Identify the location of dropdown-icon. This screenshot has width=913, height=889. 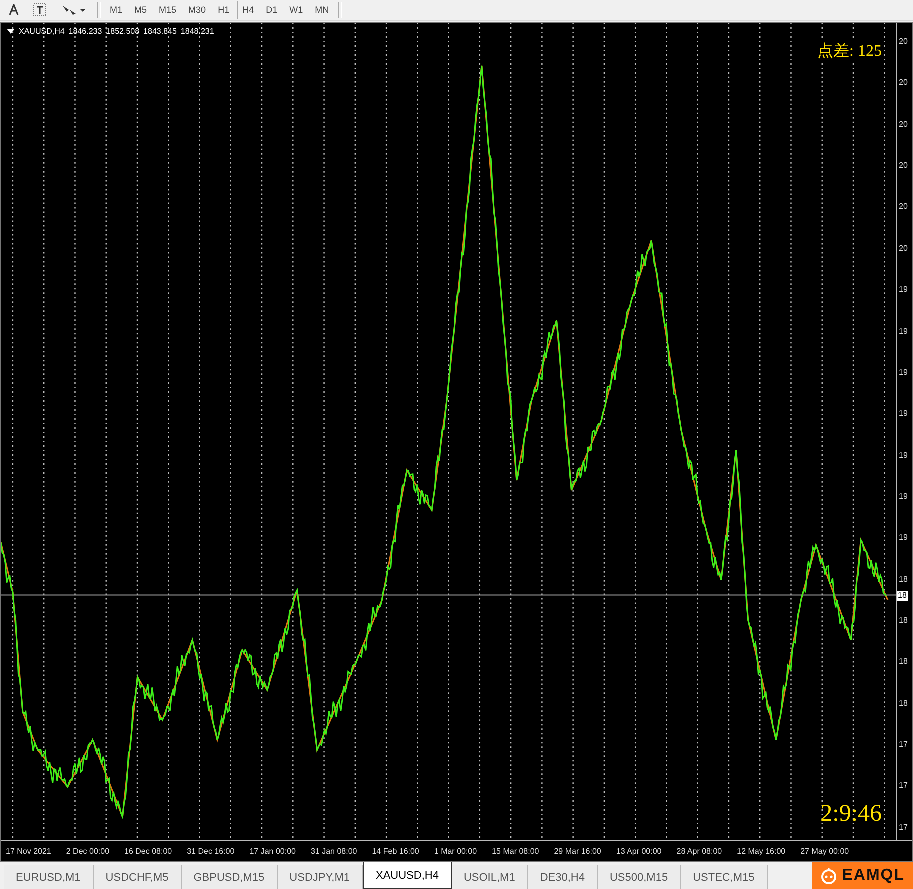
(11, 31).